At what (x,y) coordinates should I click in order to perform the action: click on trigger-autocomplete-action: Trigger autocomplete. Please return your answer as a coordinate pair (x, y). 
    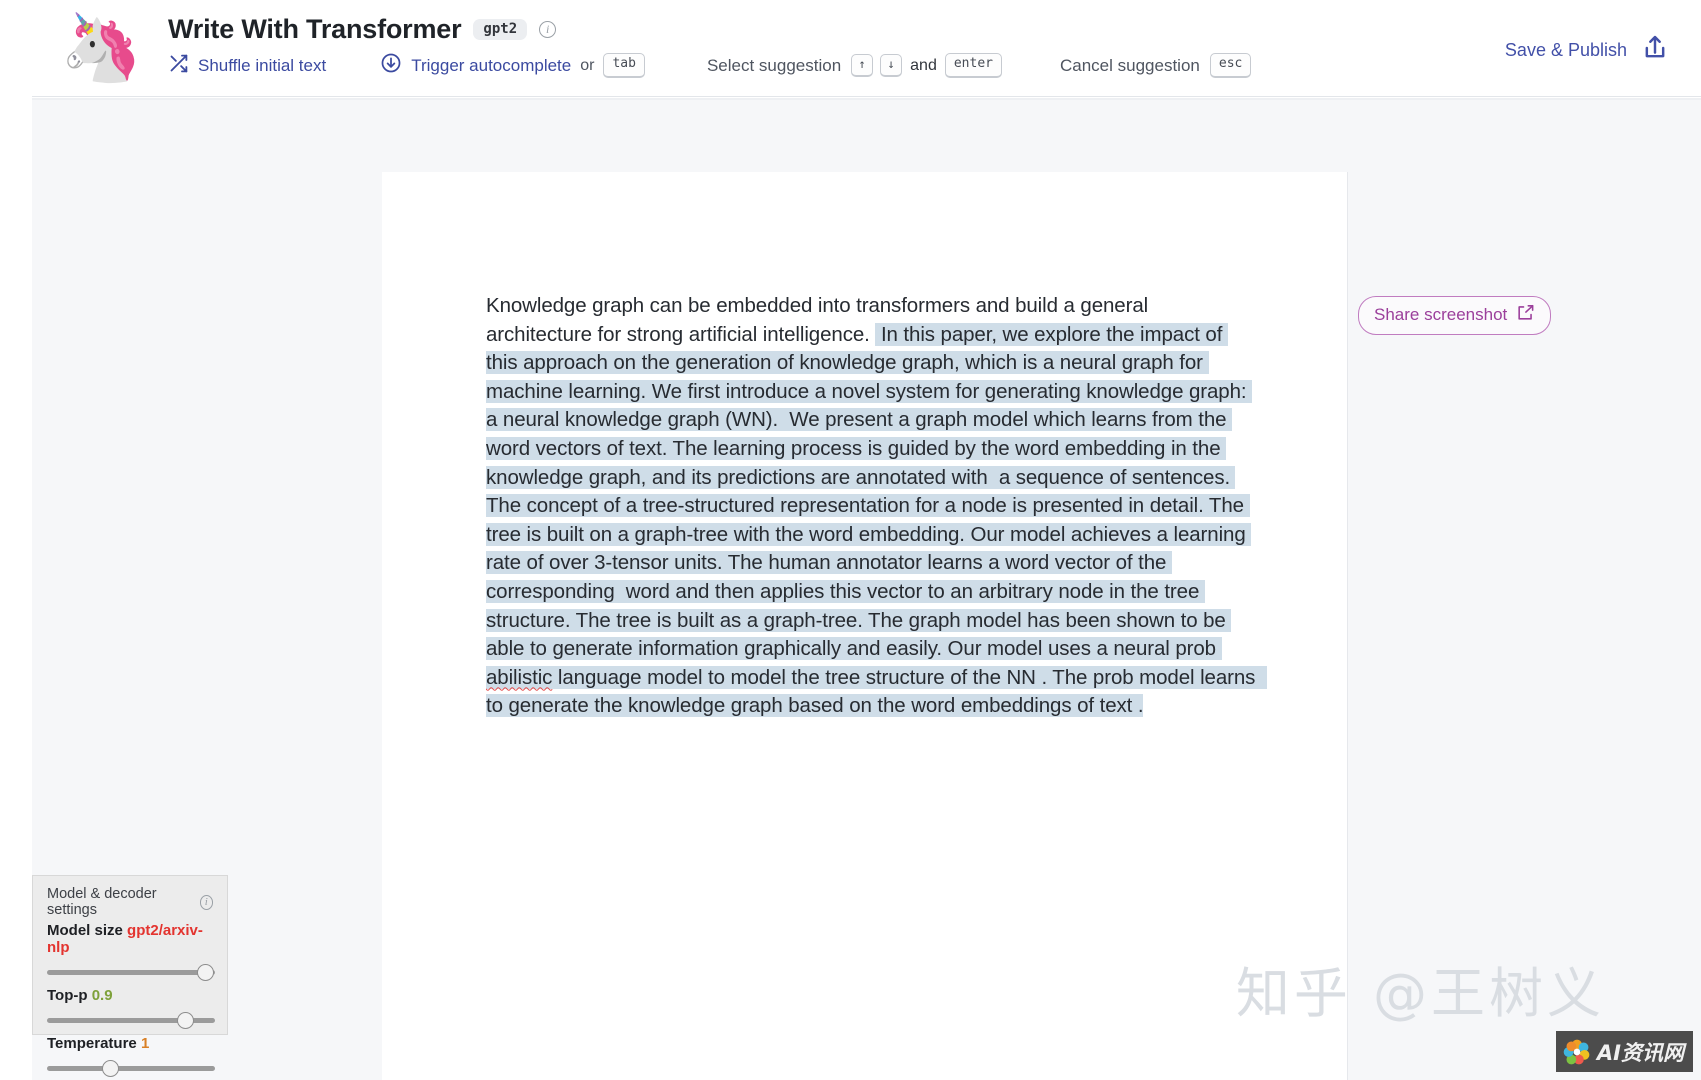
    Looking at the image, I should click on (475, 65).